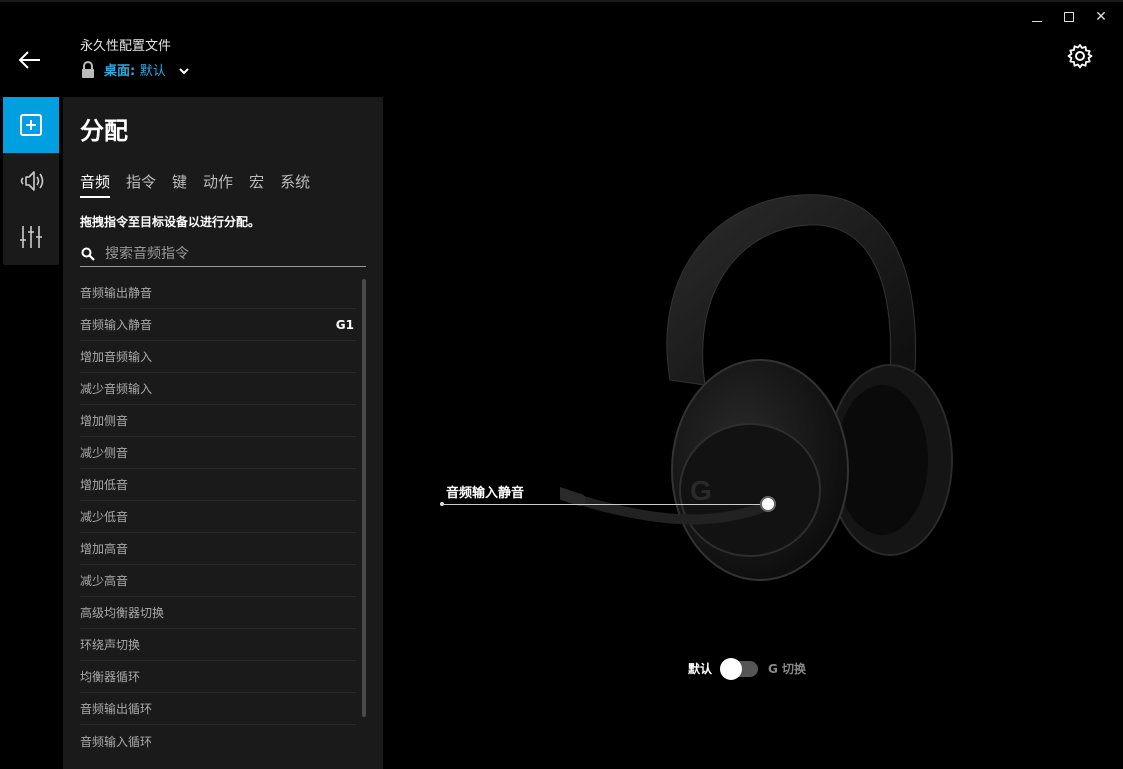 Image resolution: width=1123 pixels, height=769 pixels. Describe the element at coordinates (218, 549) in the screenshot. I see `list-item: 增加高音` at that location.